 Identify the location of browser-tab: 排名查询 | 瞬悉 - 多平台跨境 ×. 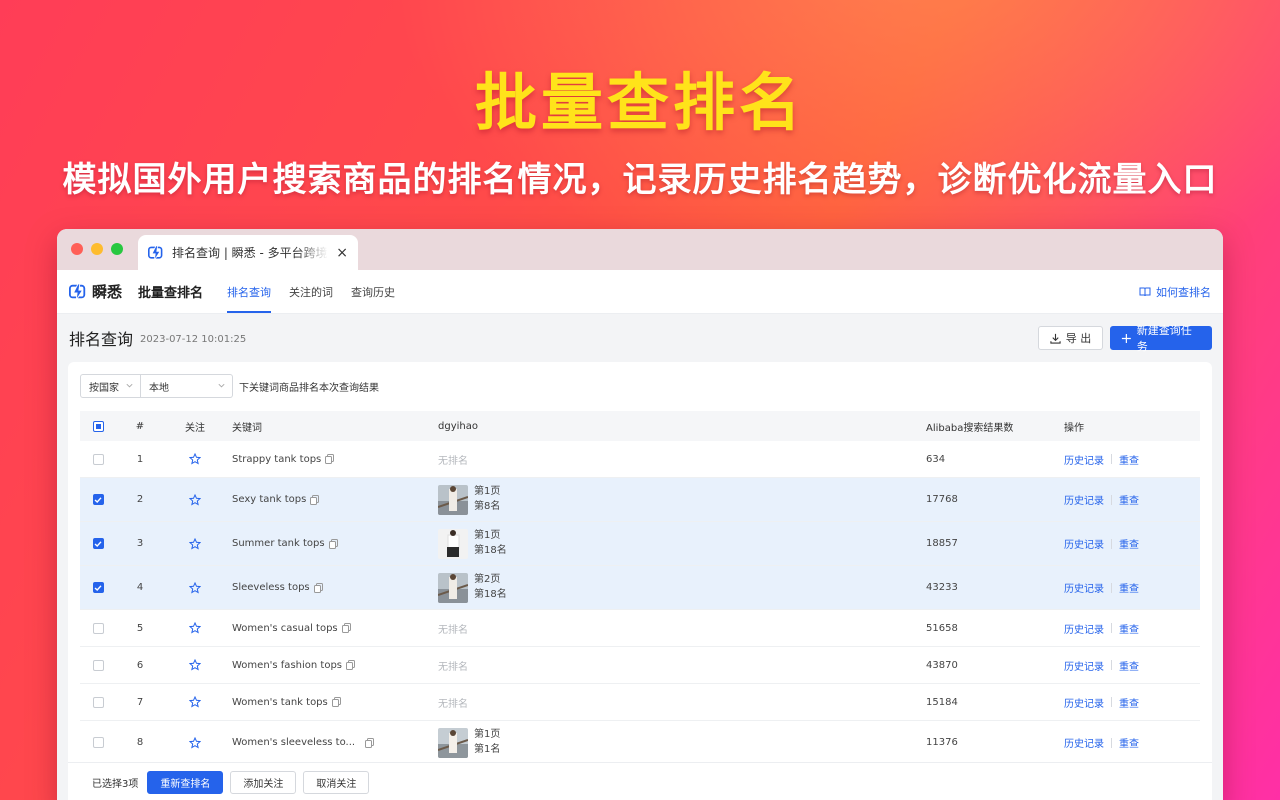
(248, 252).